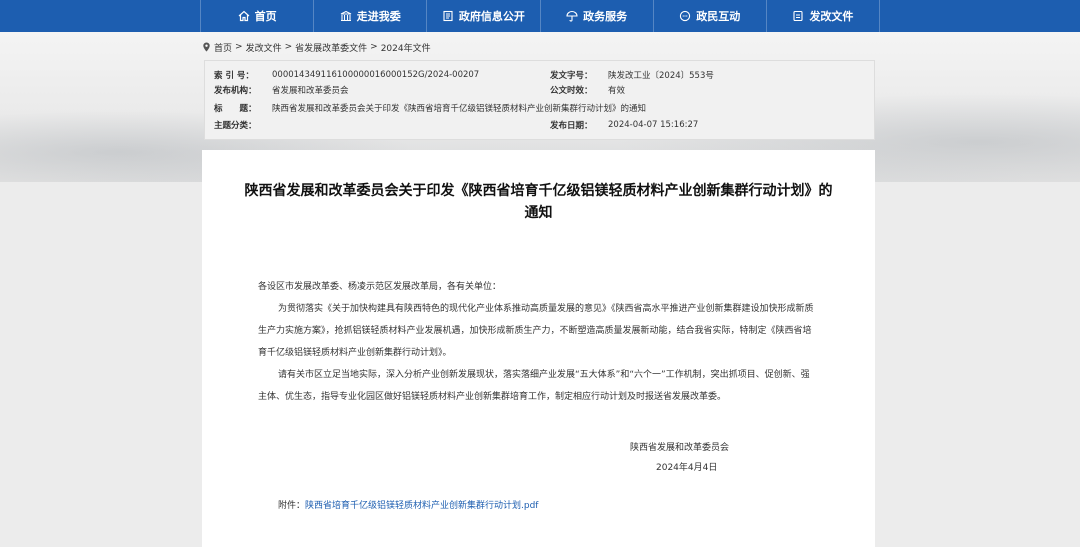 This screenshot has width=1080, height=547. Describe the element at coordinates (234, 76) in the screenshot. I see `meta-index-label: 索 引 号：` at that location.